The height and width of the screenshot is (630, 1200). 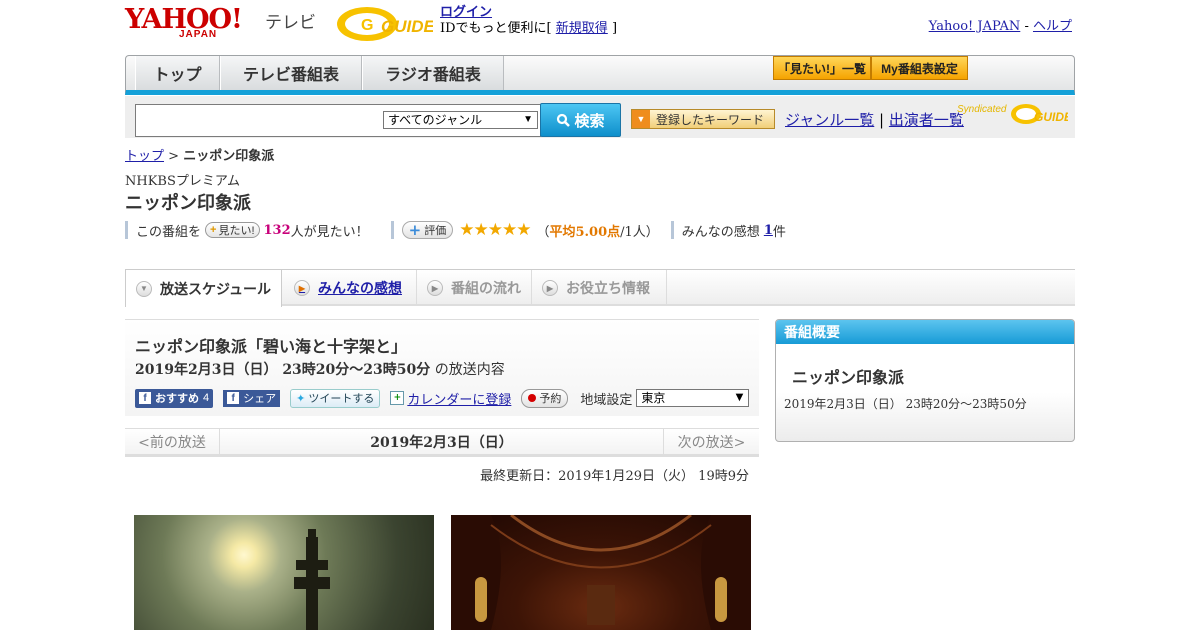 I want to click on rate-button: + 評価, so click(x=427, y=230).